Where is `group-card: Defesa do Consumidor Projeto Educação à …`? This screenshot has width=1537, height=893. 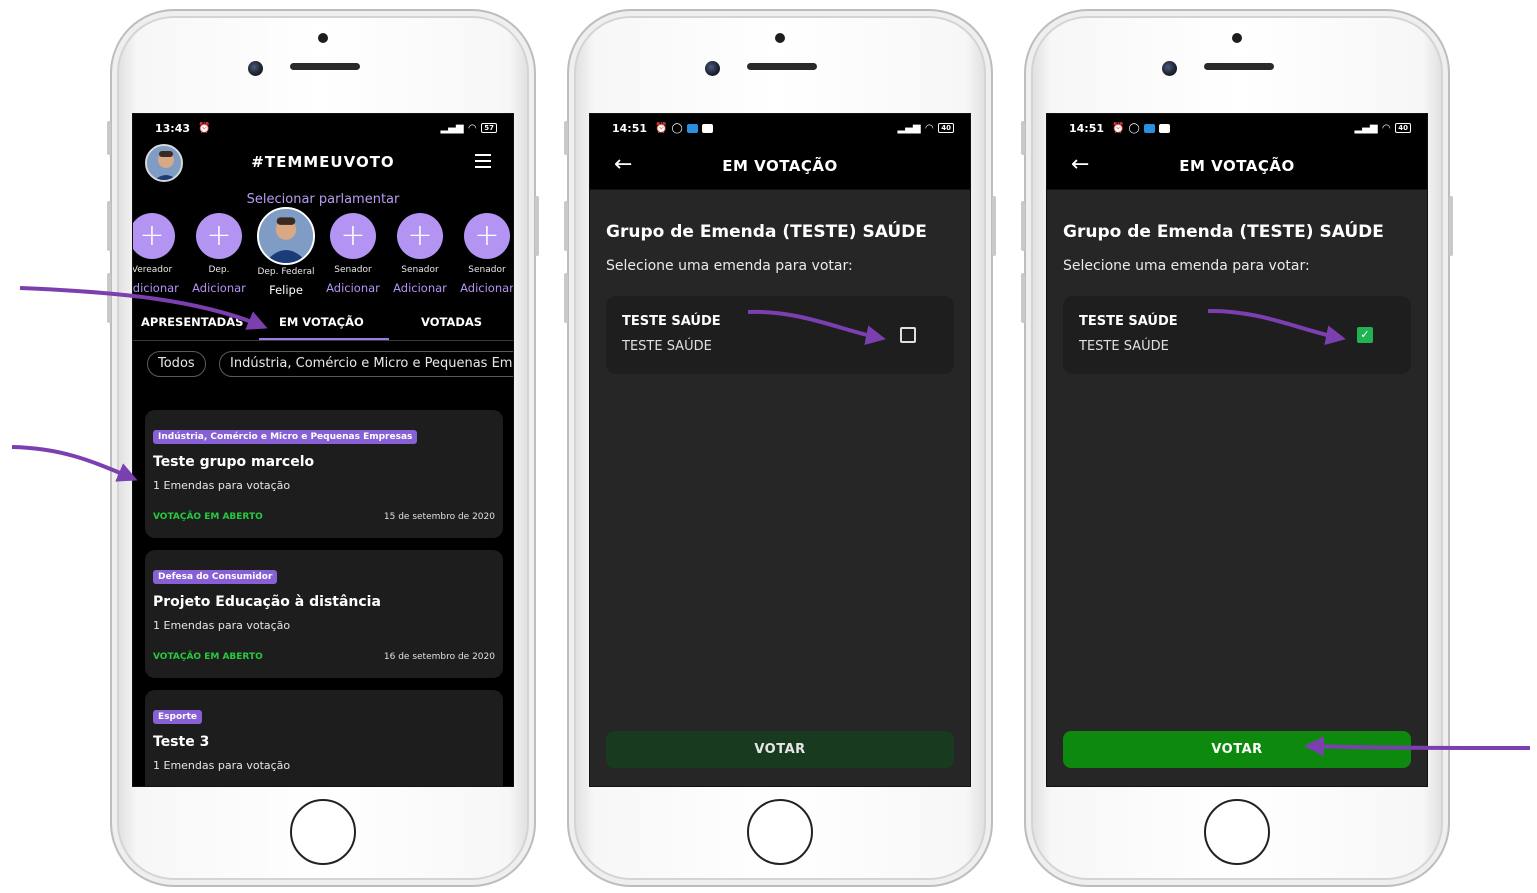
group-card: Defesa do Consumidor Projeto Educação à … is located at coordinates (324, 614).